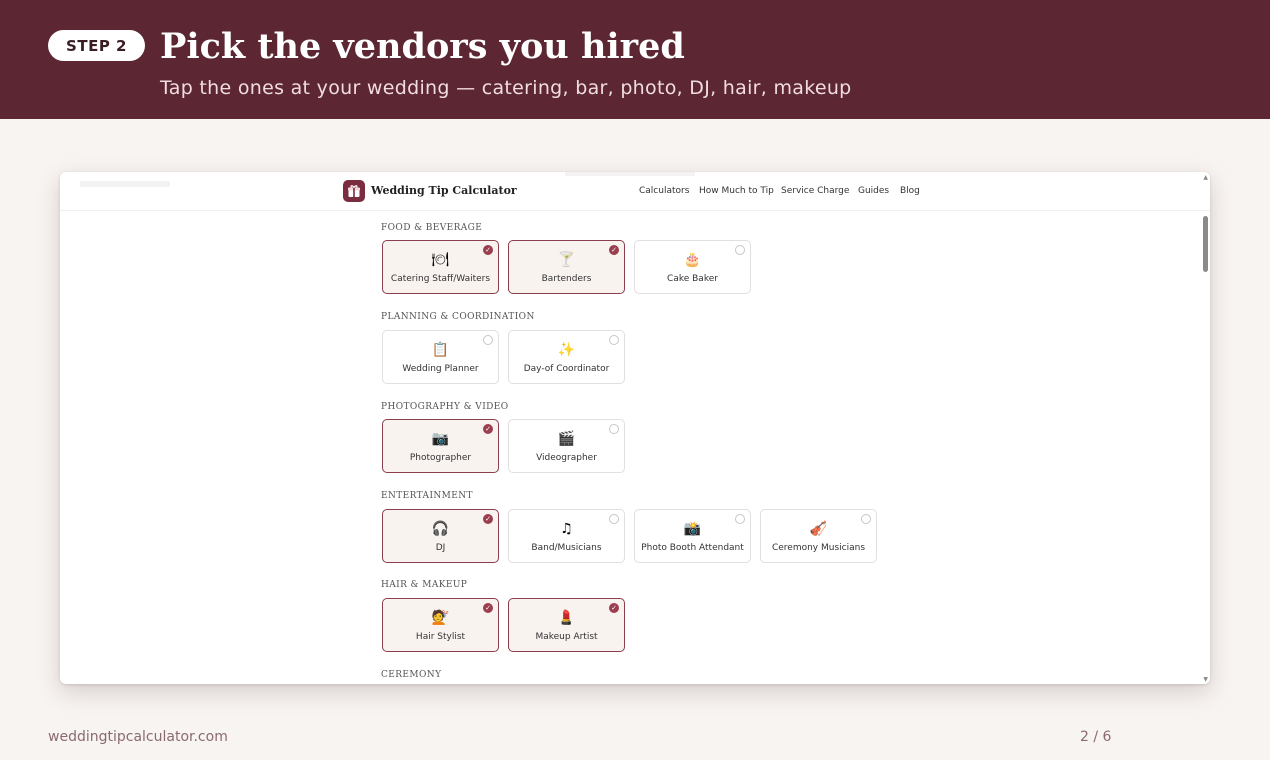 The height and width of the screenshot is (760, 1270). Describe the element at coordinates (566, 529) in the screenshot. I see `music-note-icon: ♫` at that location.